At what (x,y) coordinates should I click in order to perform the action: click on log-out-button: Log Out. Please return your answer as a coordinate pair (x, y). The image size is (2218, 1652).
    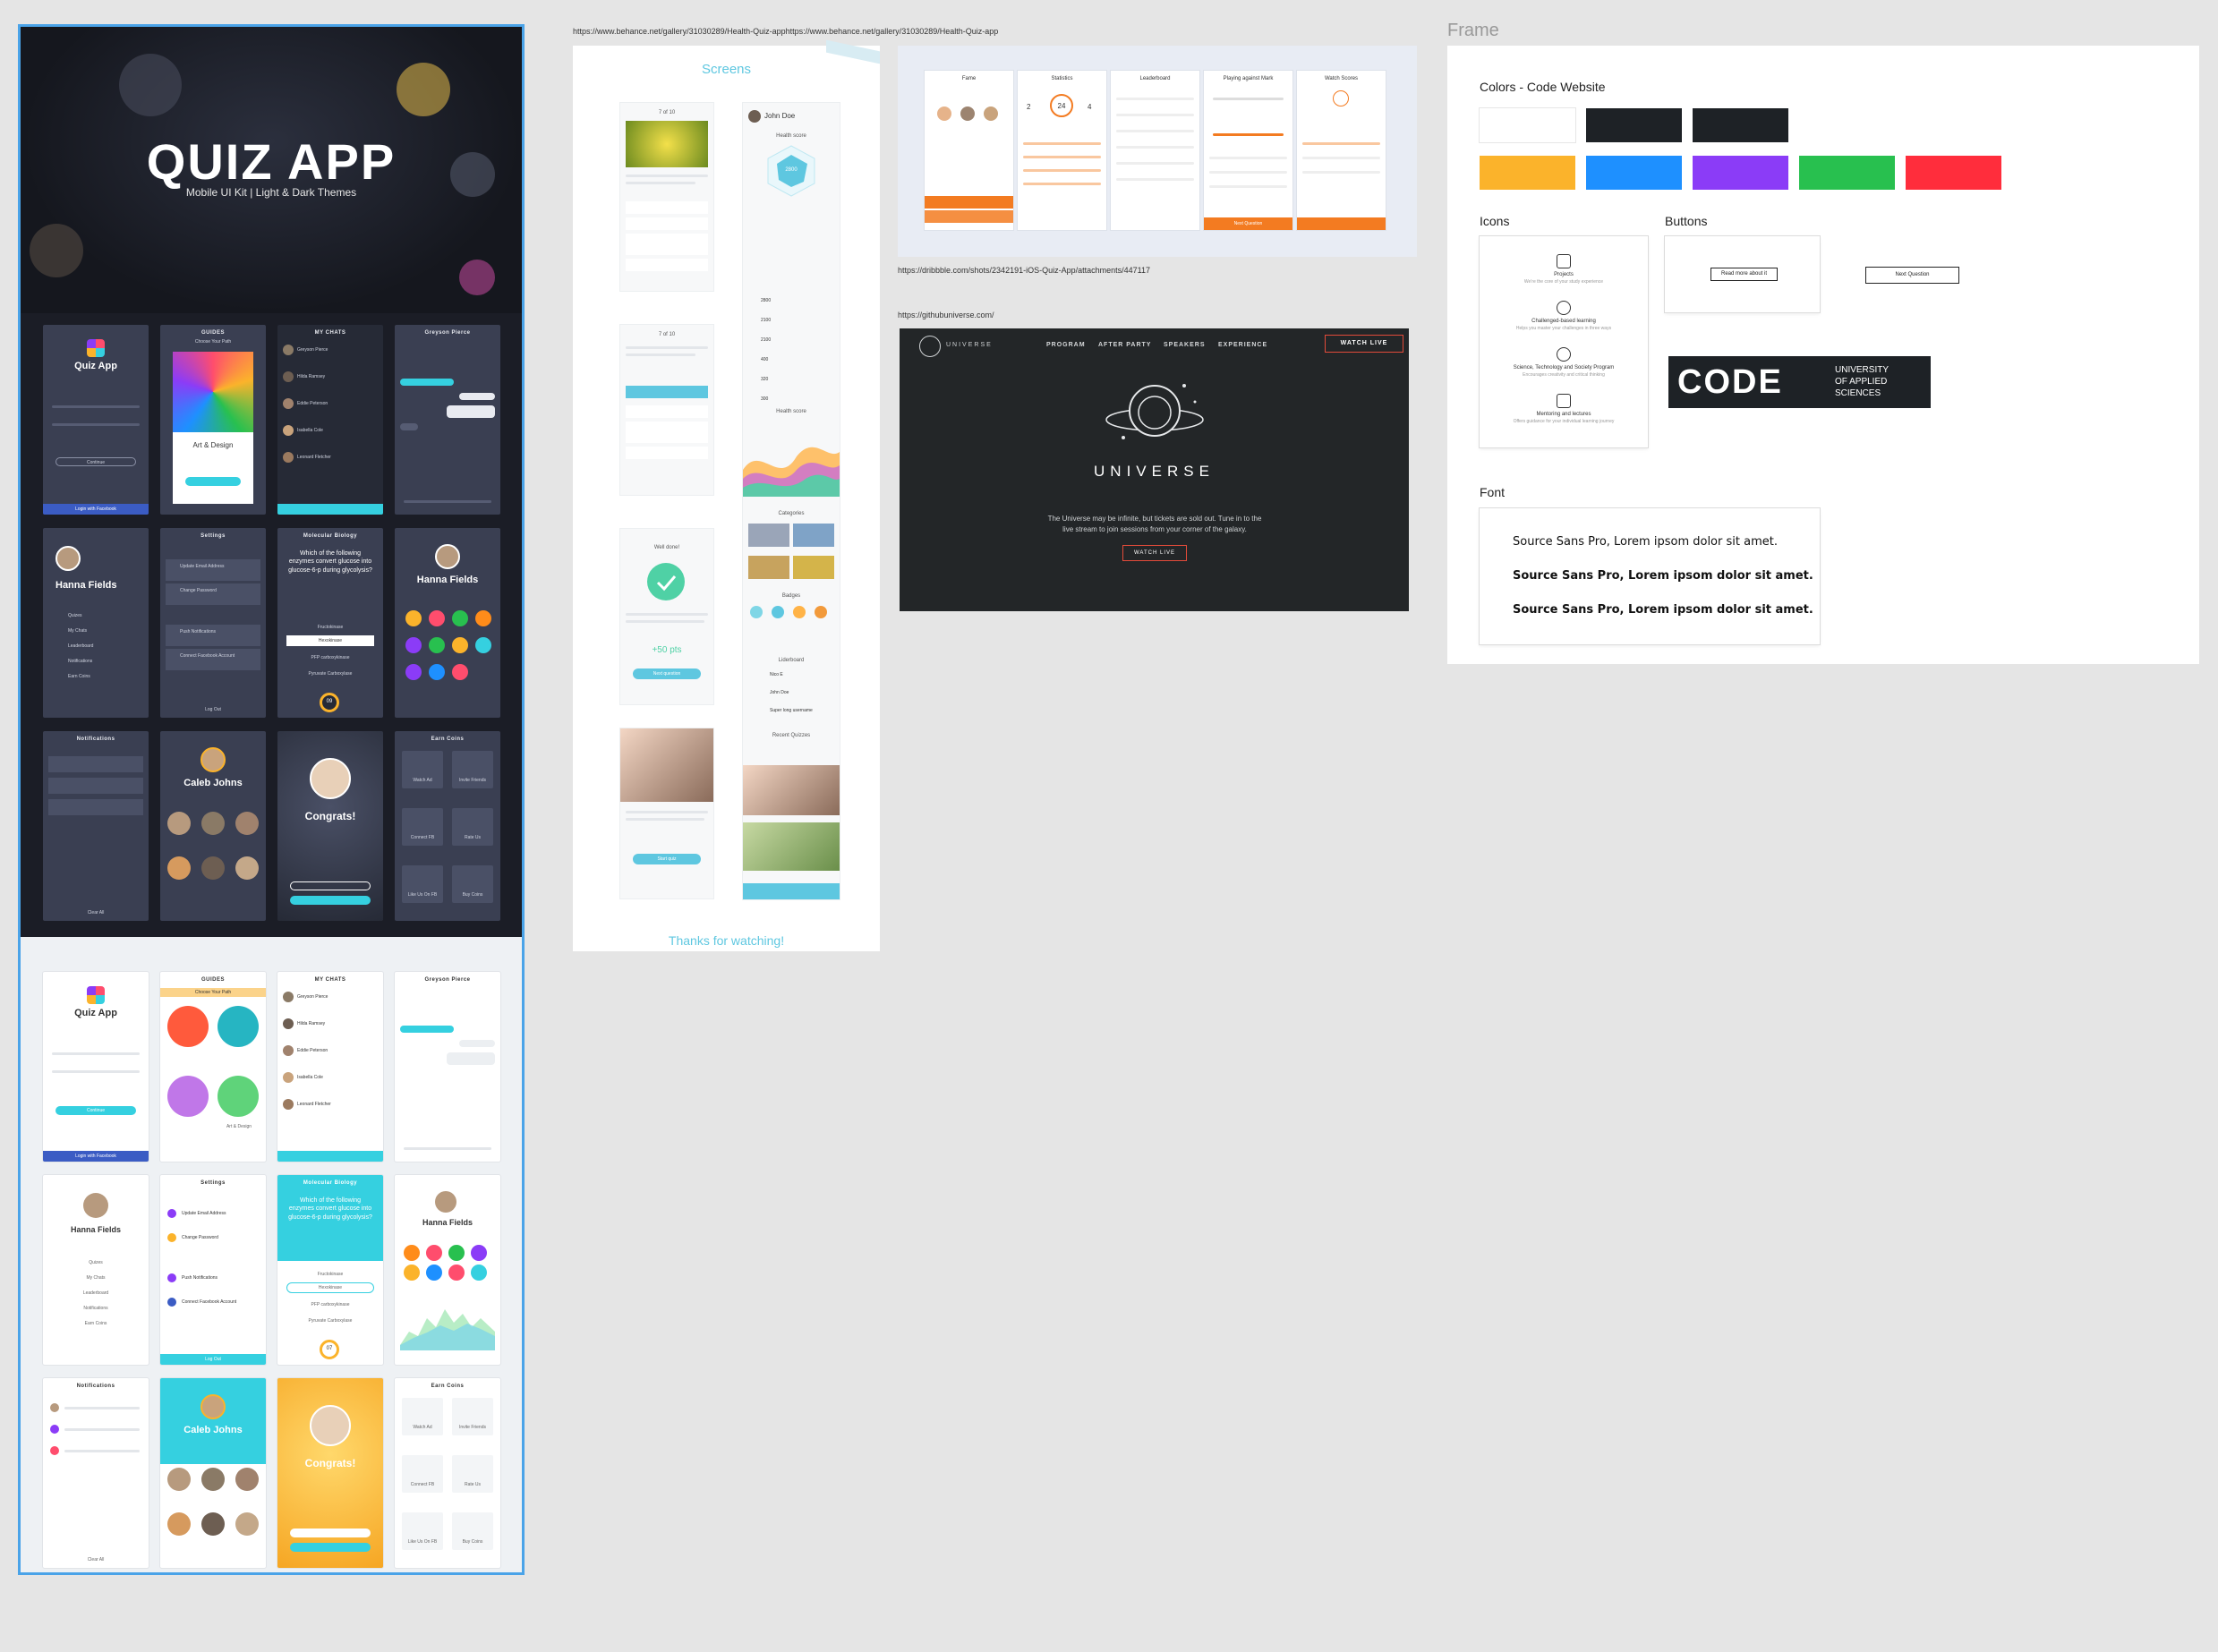
    Looking at the image, I should click on (213, 1359).